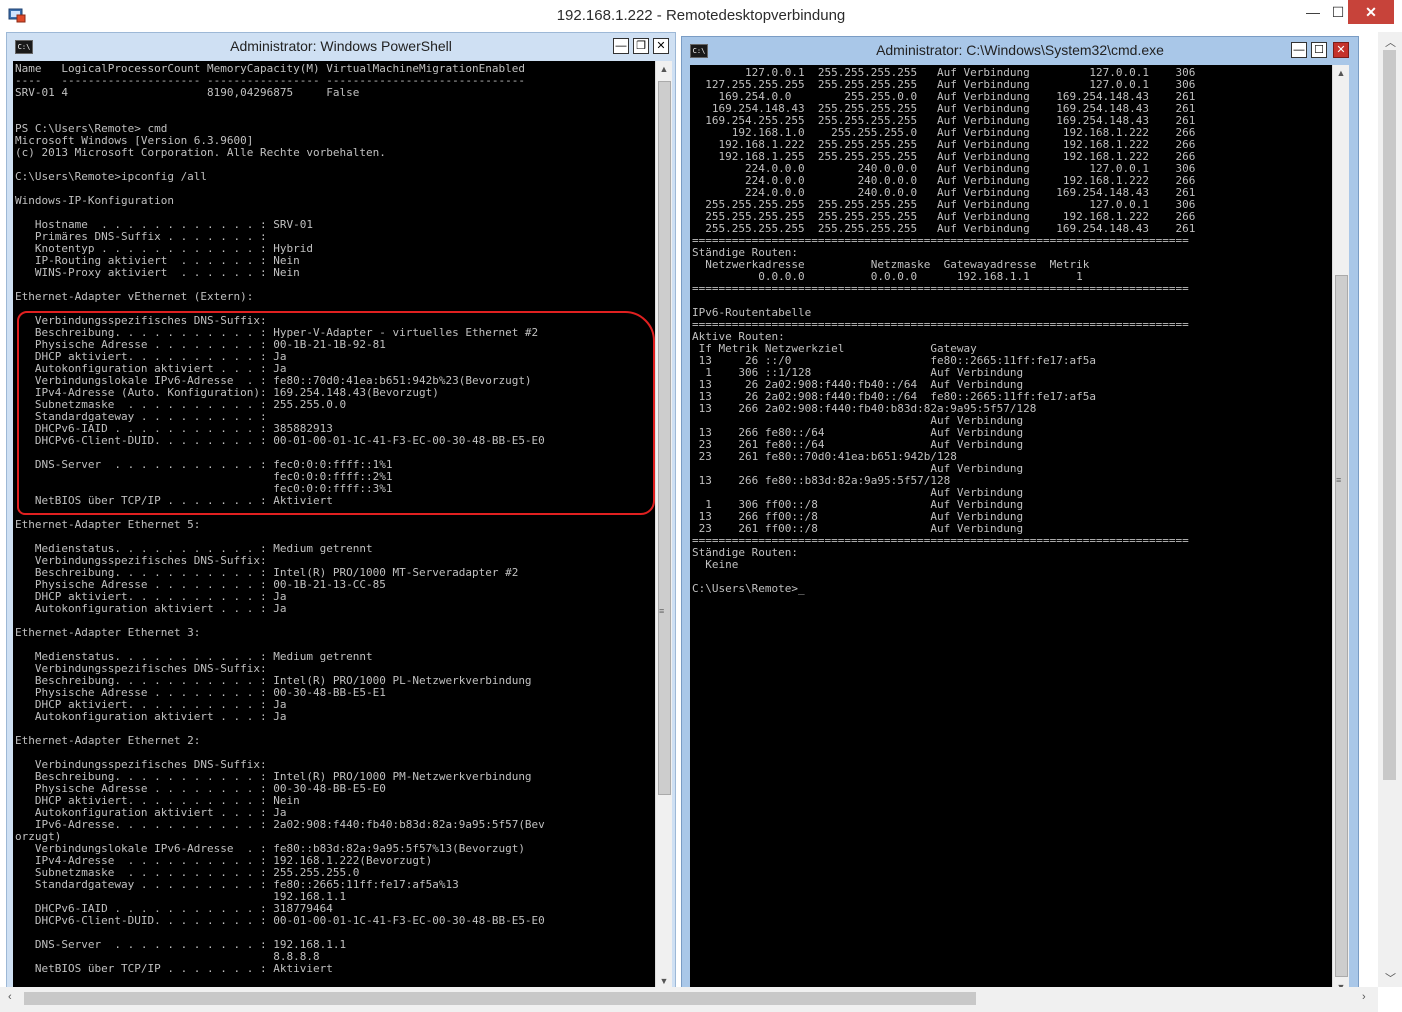 The height and width of the screenshot is (1012, 1402). Describe the element at coordinates (664, 438) in the screenshot. I see `powershell-scroll-thumb` at that location.